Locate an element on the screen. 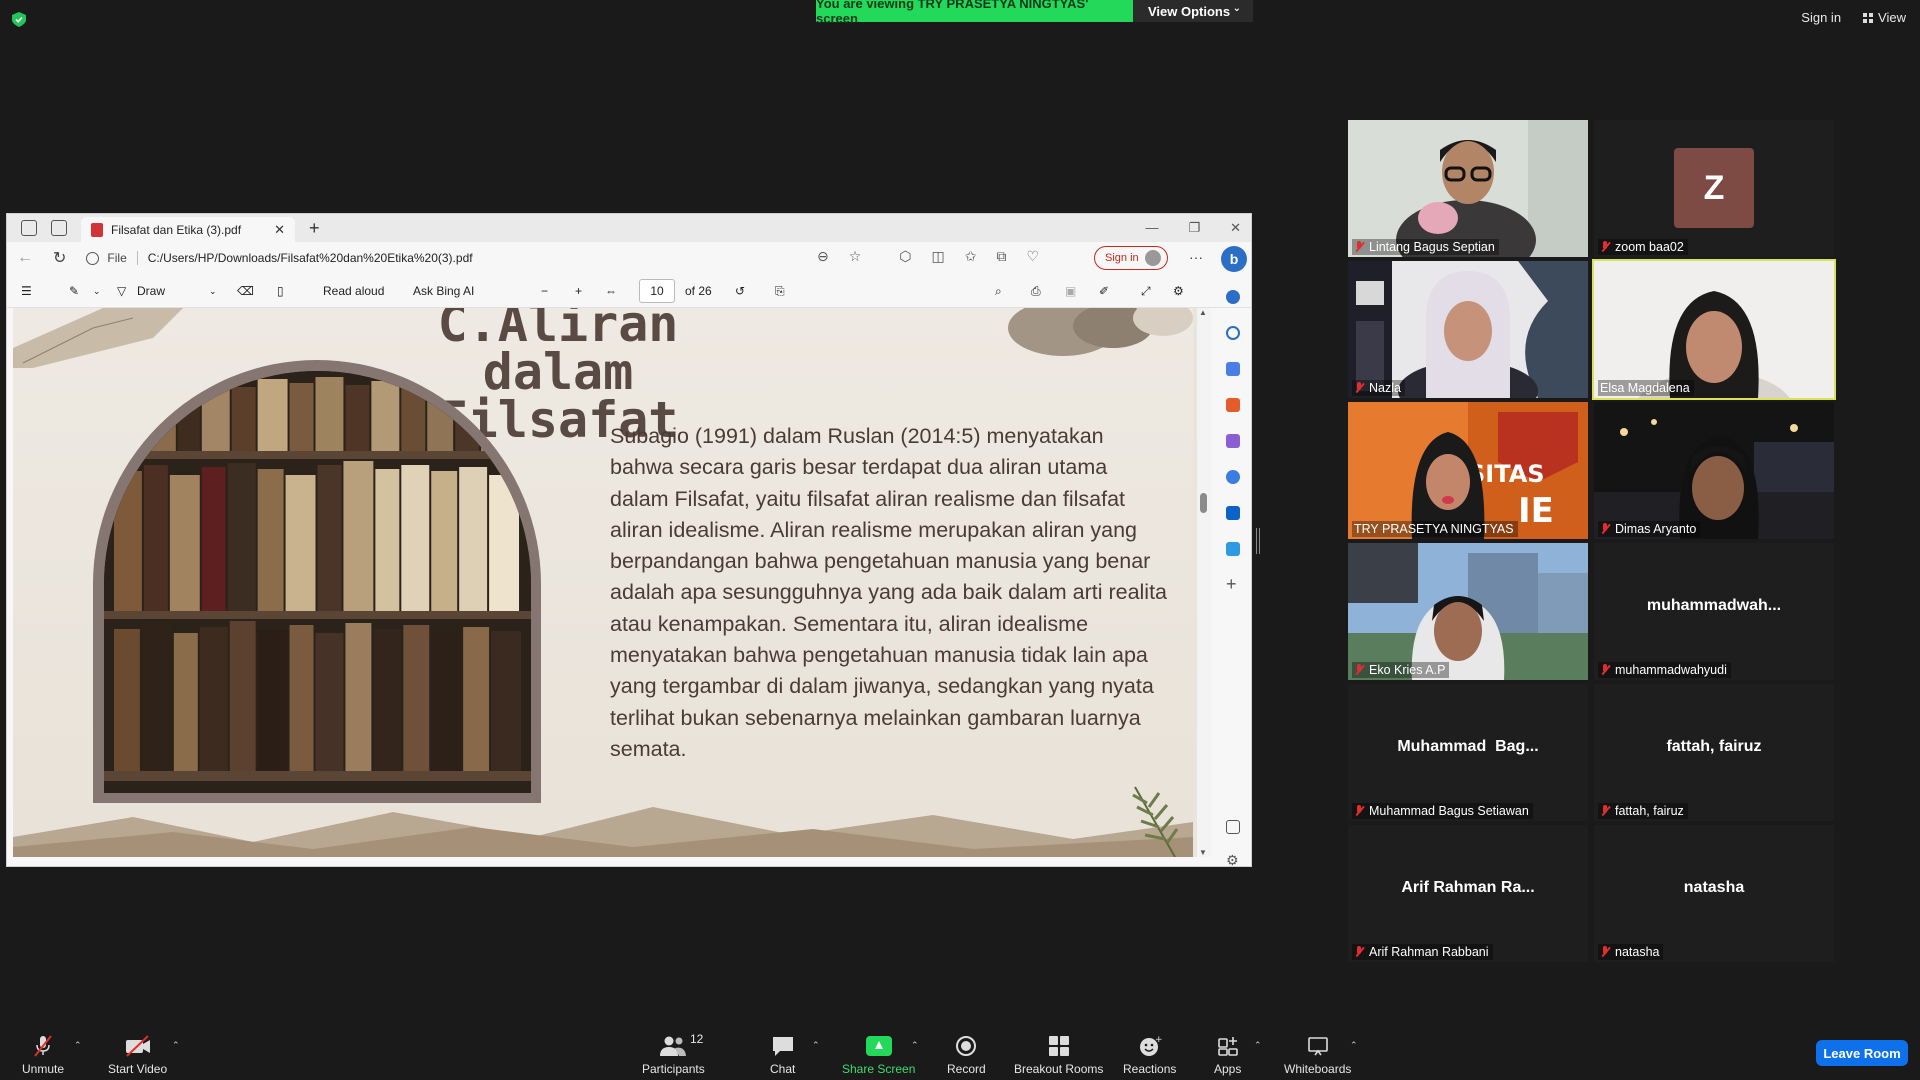  share-screen-button: Share Screen is located at coordinates (878, 1055).